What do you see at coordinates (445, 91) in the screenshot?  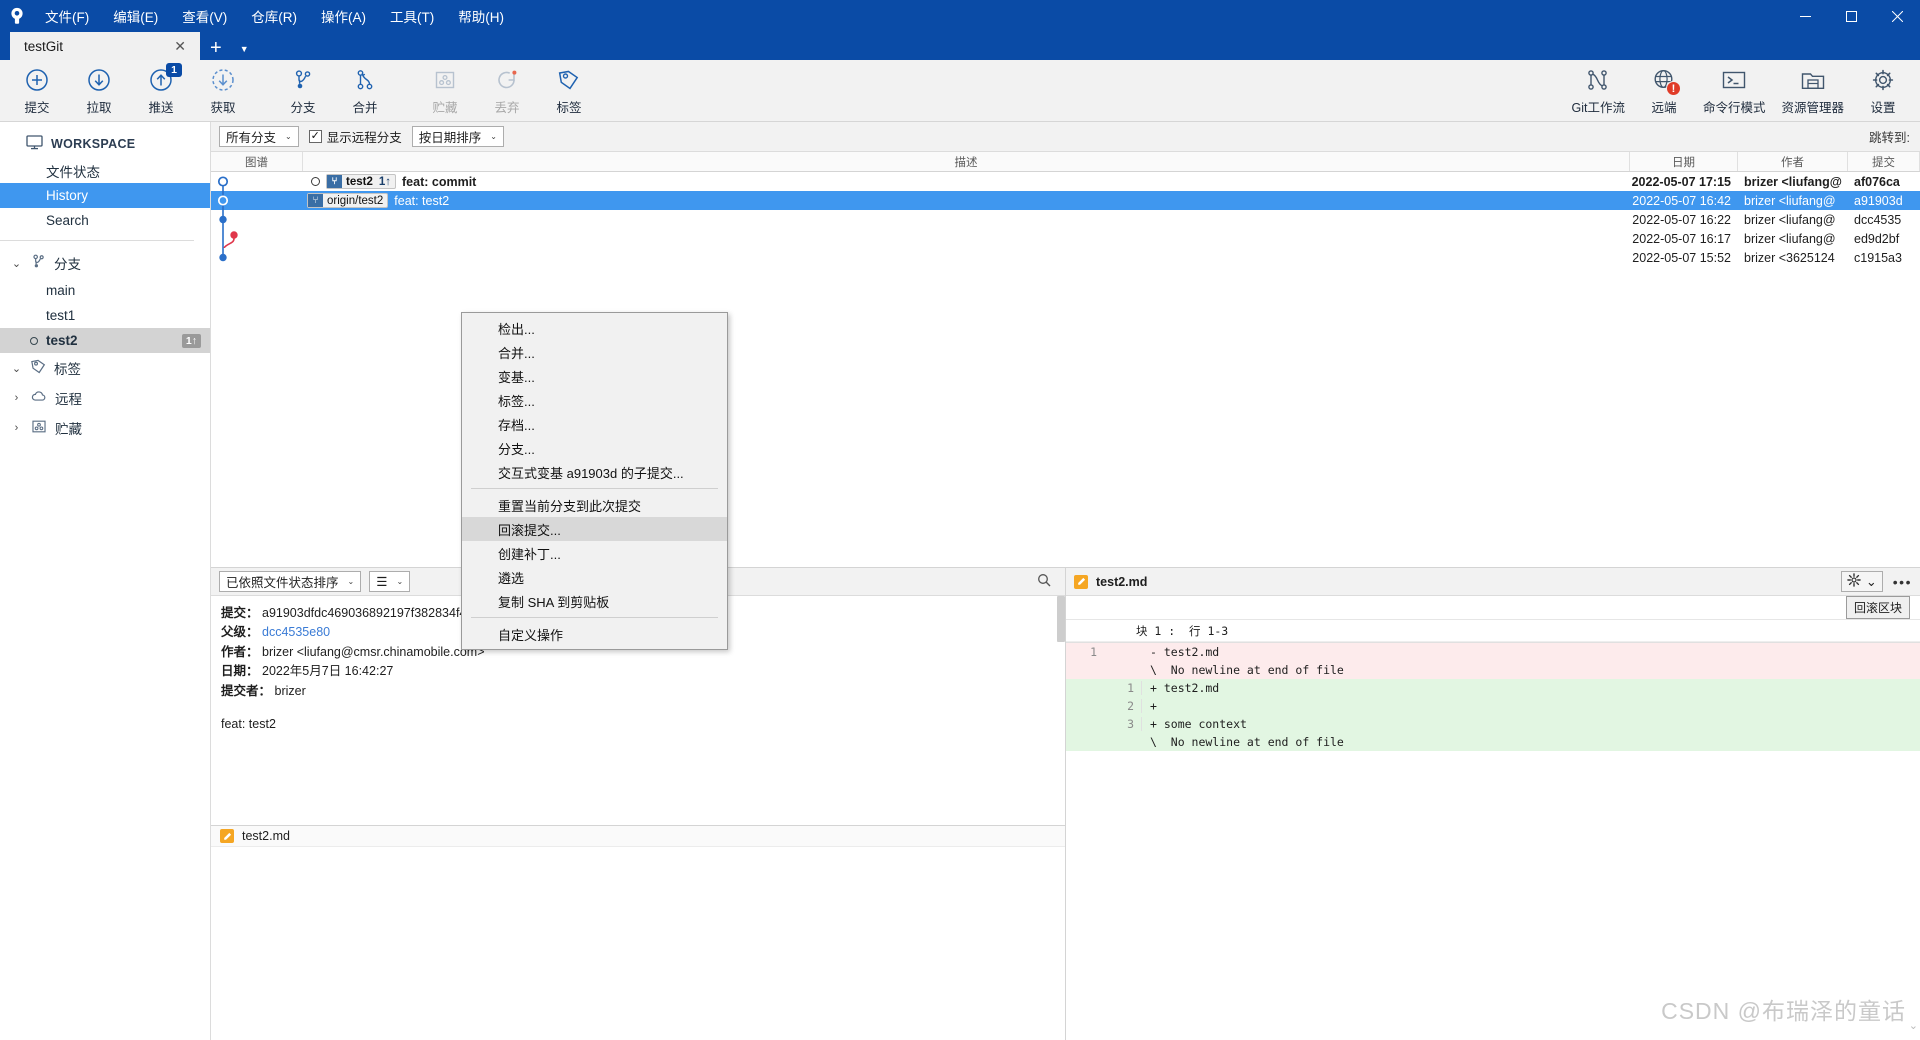 I see `toolbar-stash-button: 贮藏` at bounding box center [445, 91].